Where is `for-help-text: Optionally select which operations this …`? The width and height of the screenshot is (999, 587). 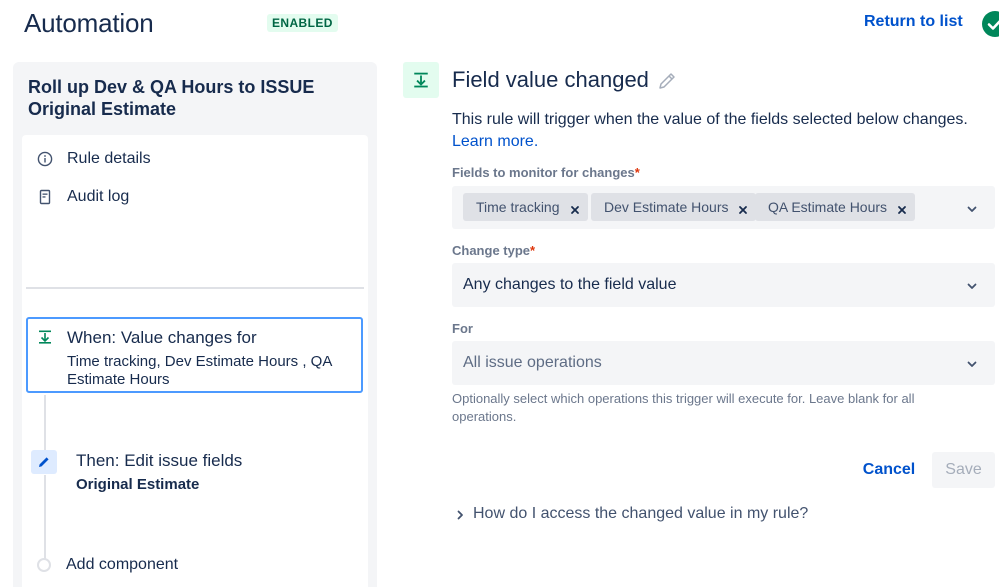
for-help-text: Optionally select which operations this … is located at coordinates (683, 407).